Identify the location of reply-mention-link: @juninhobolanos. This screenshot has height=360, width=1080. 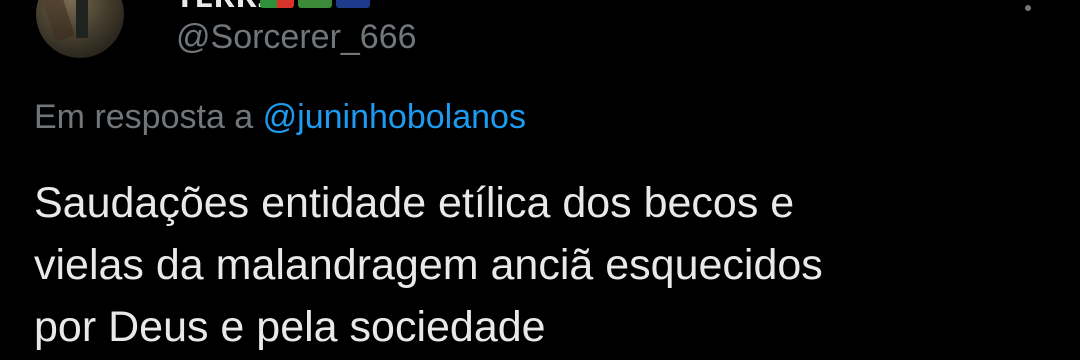
(394, 117).